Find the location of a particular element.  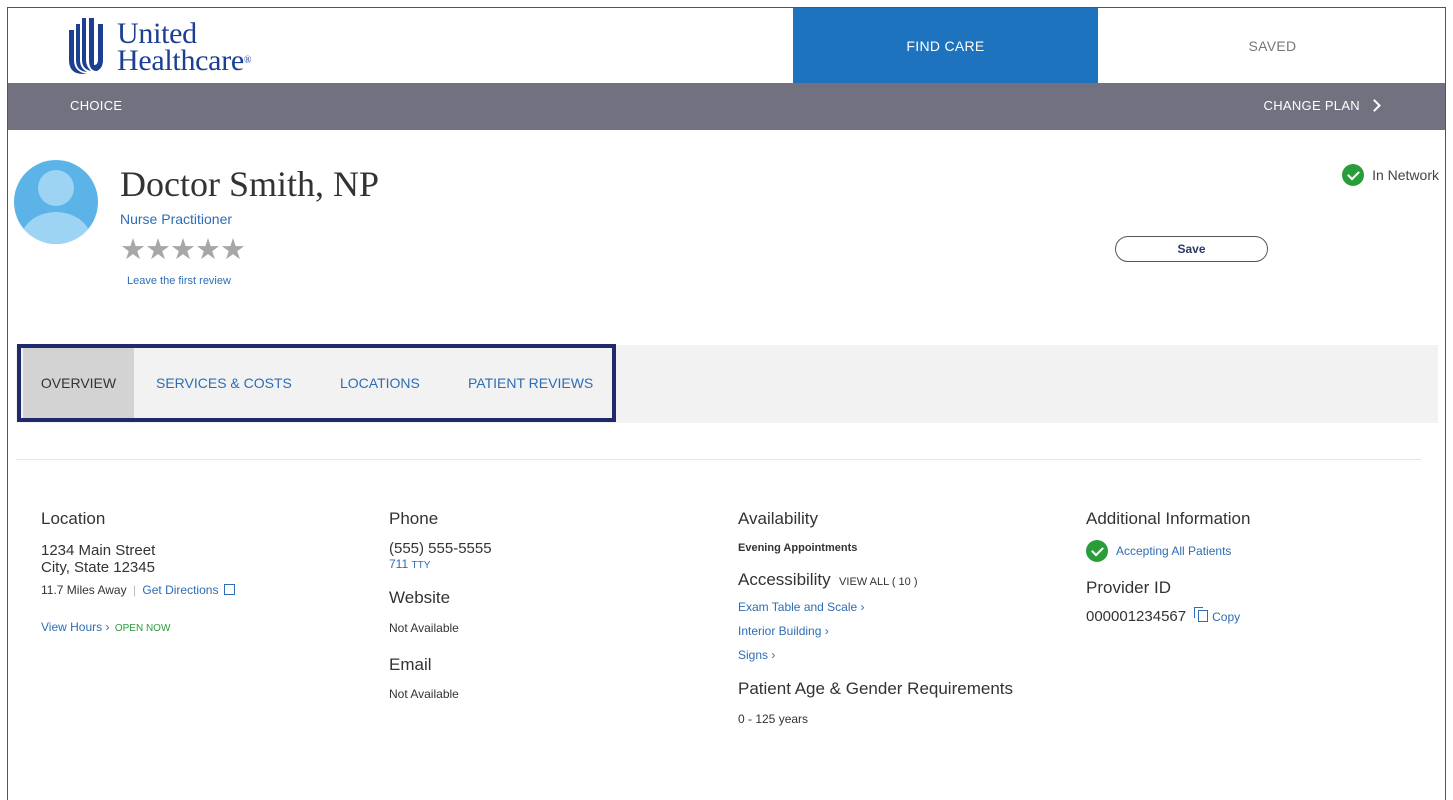

external-link-icon is located at coordinates (230, 589).